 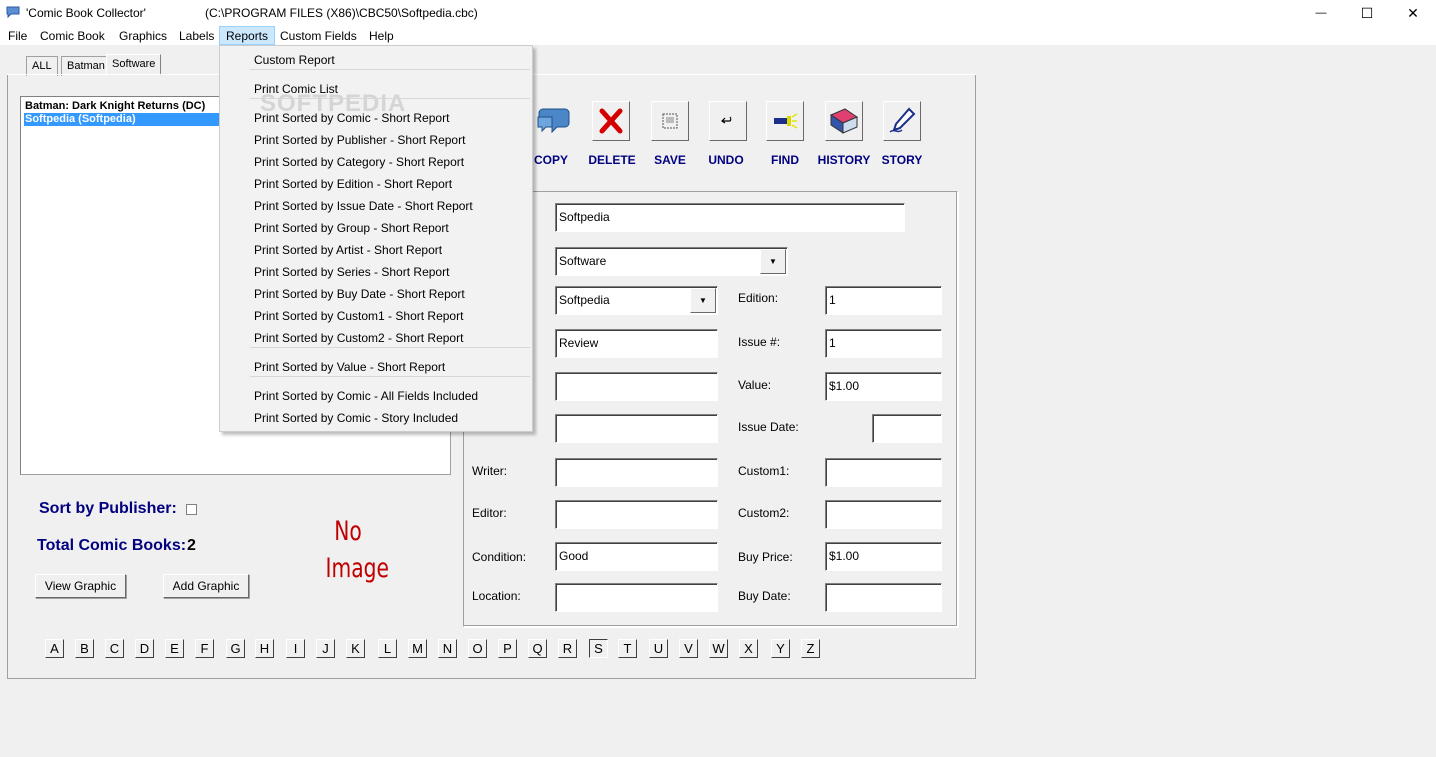 I want to click on delete-button, so click(x=611, y=121).